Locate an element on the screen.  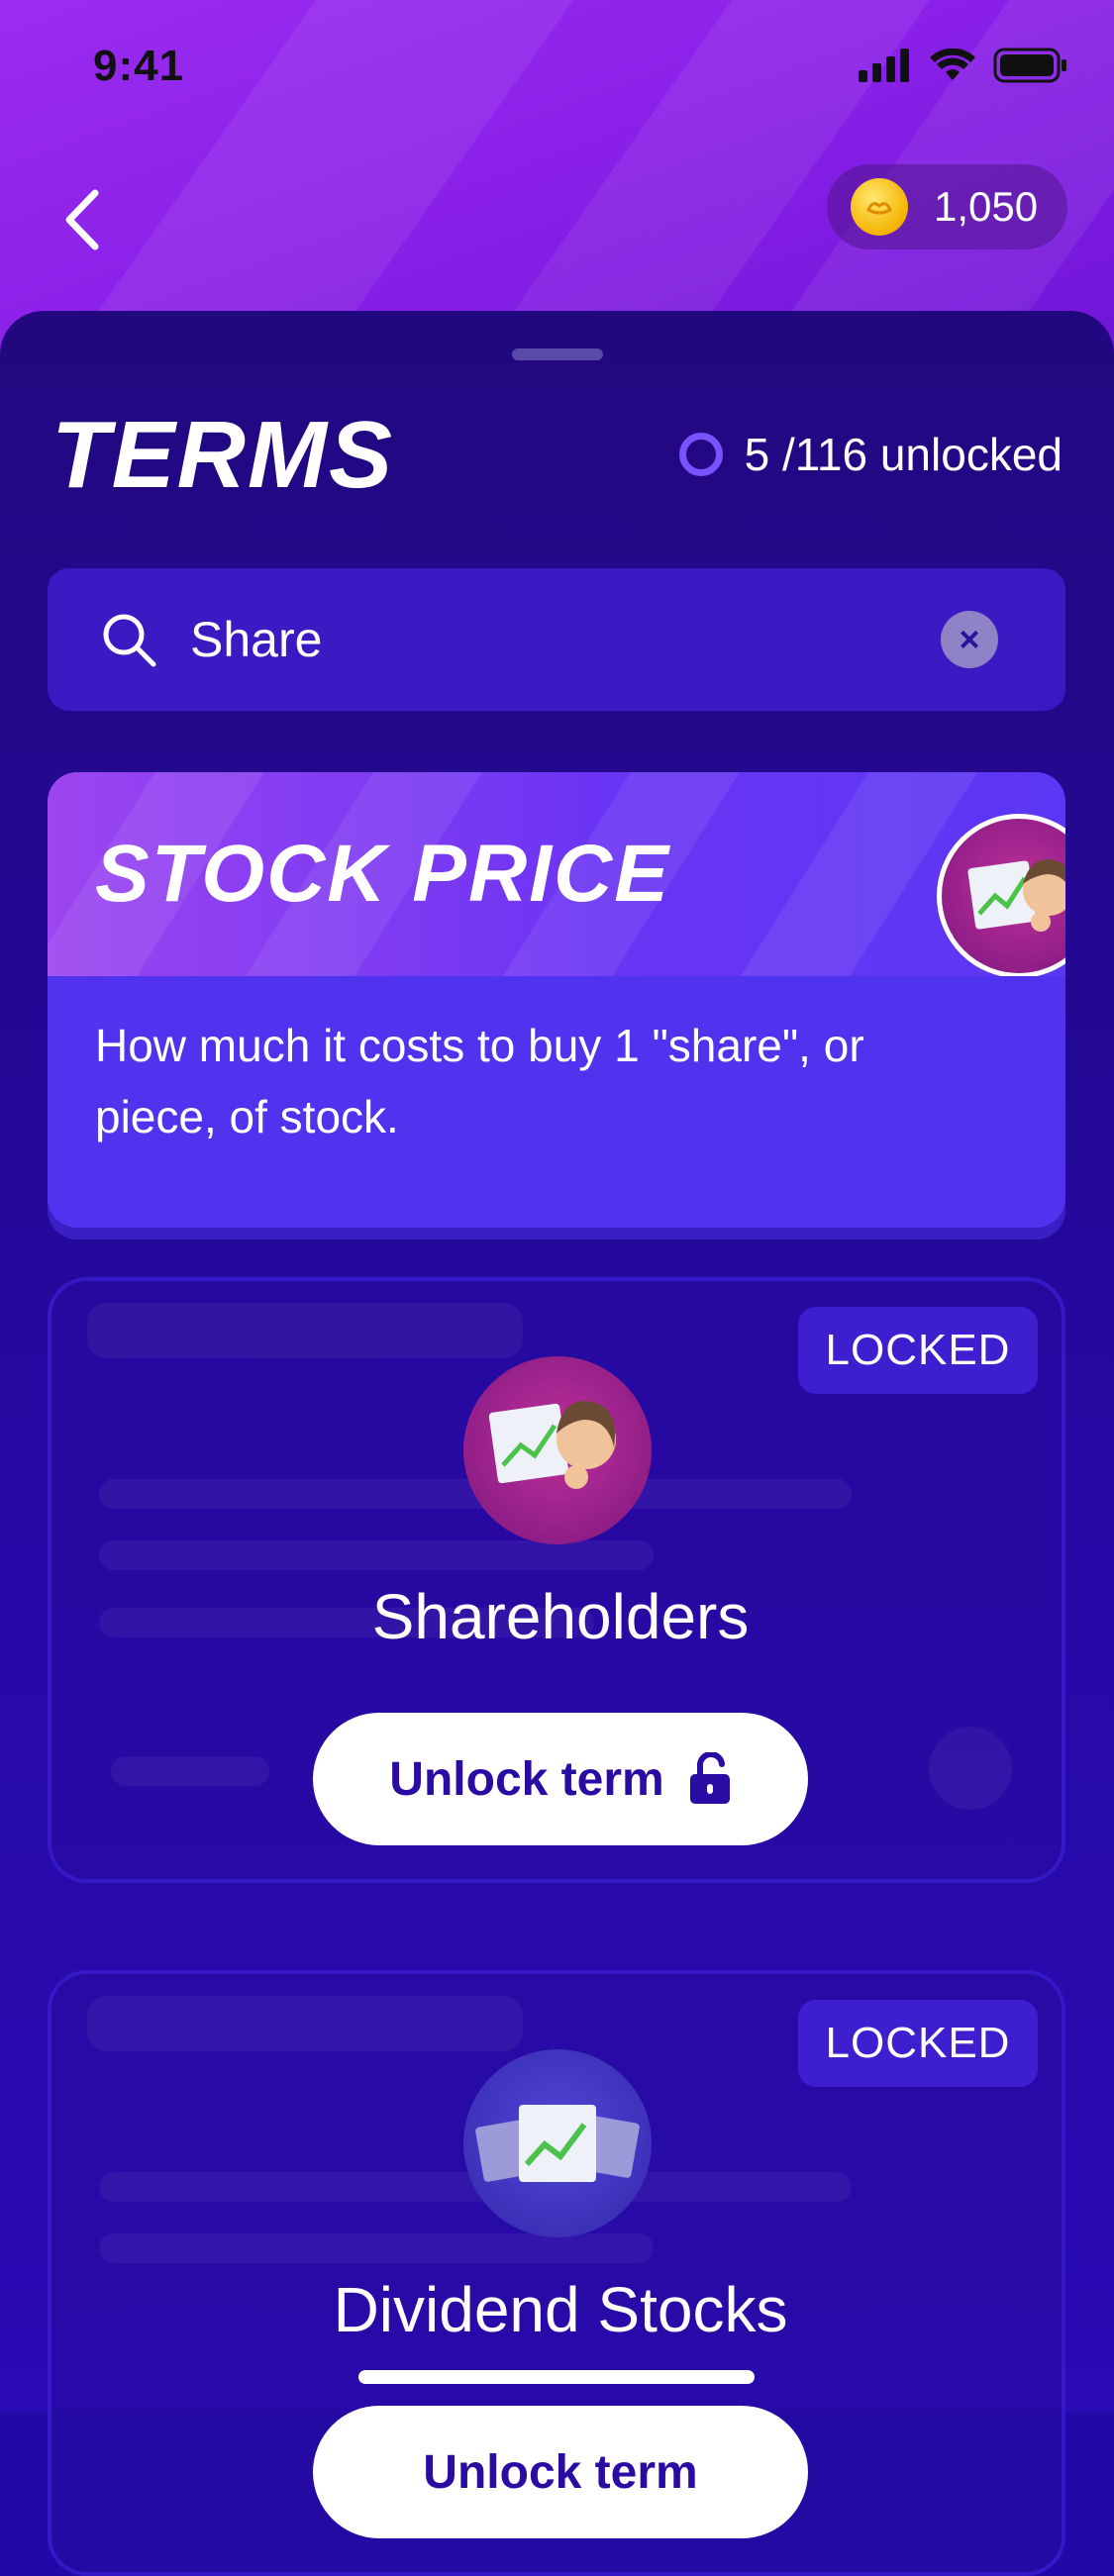
progress-ring-icon is located at coordinates (700, 454).